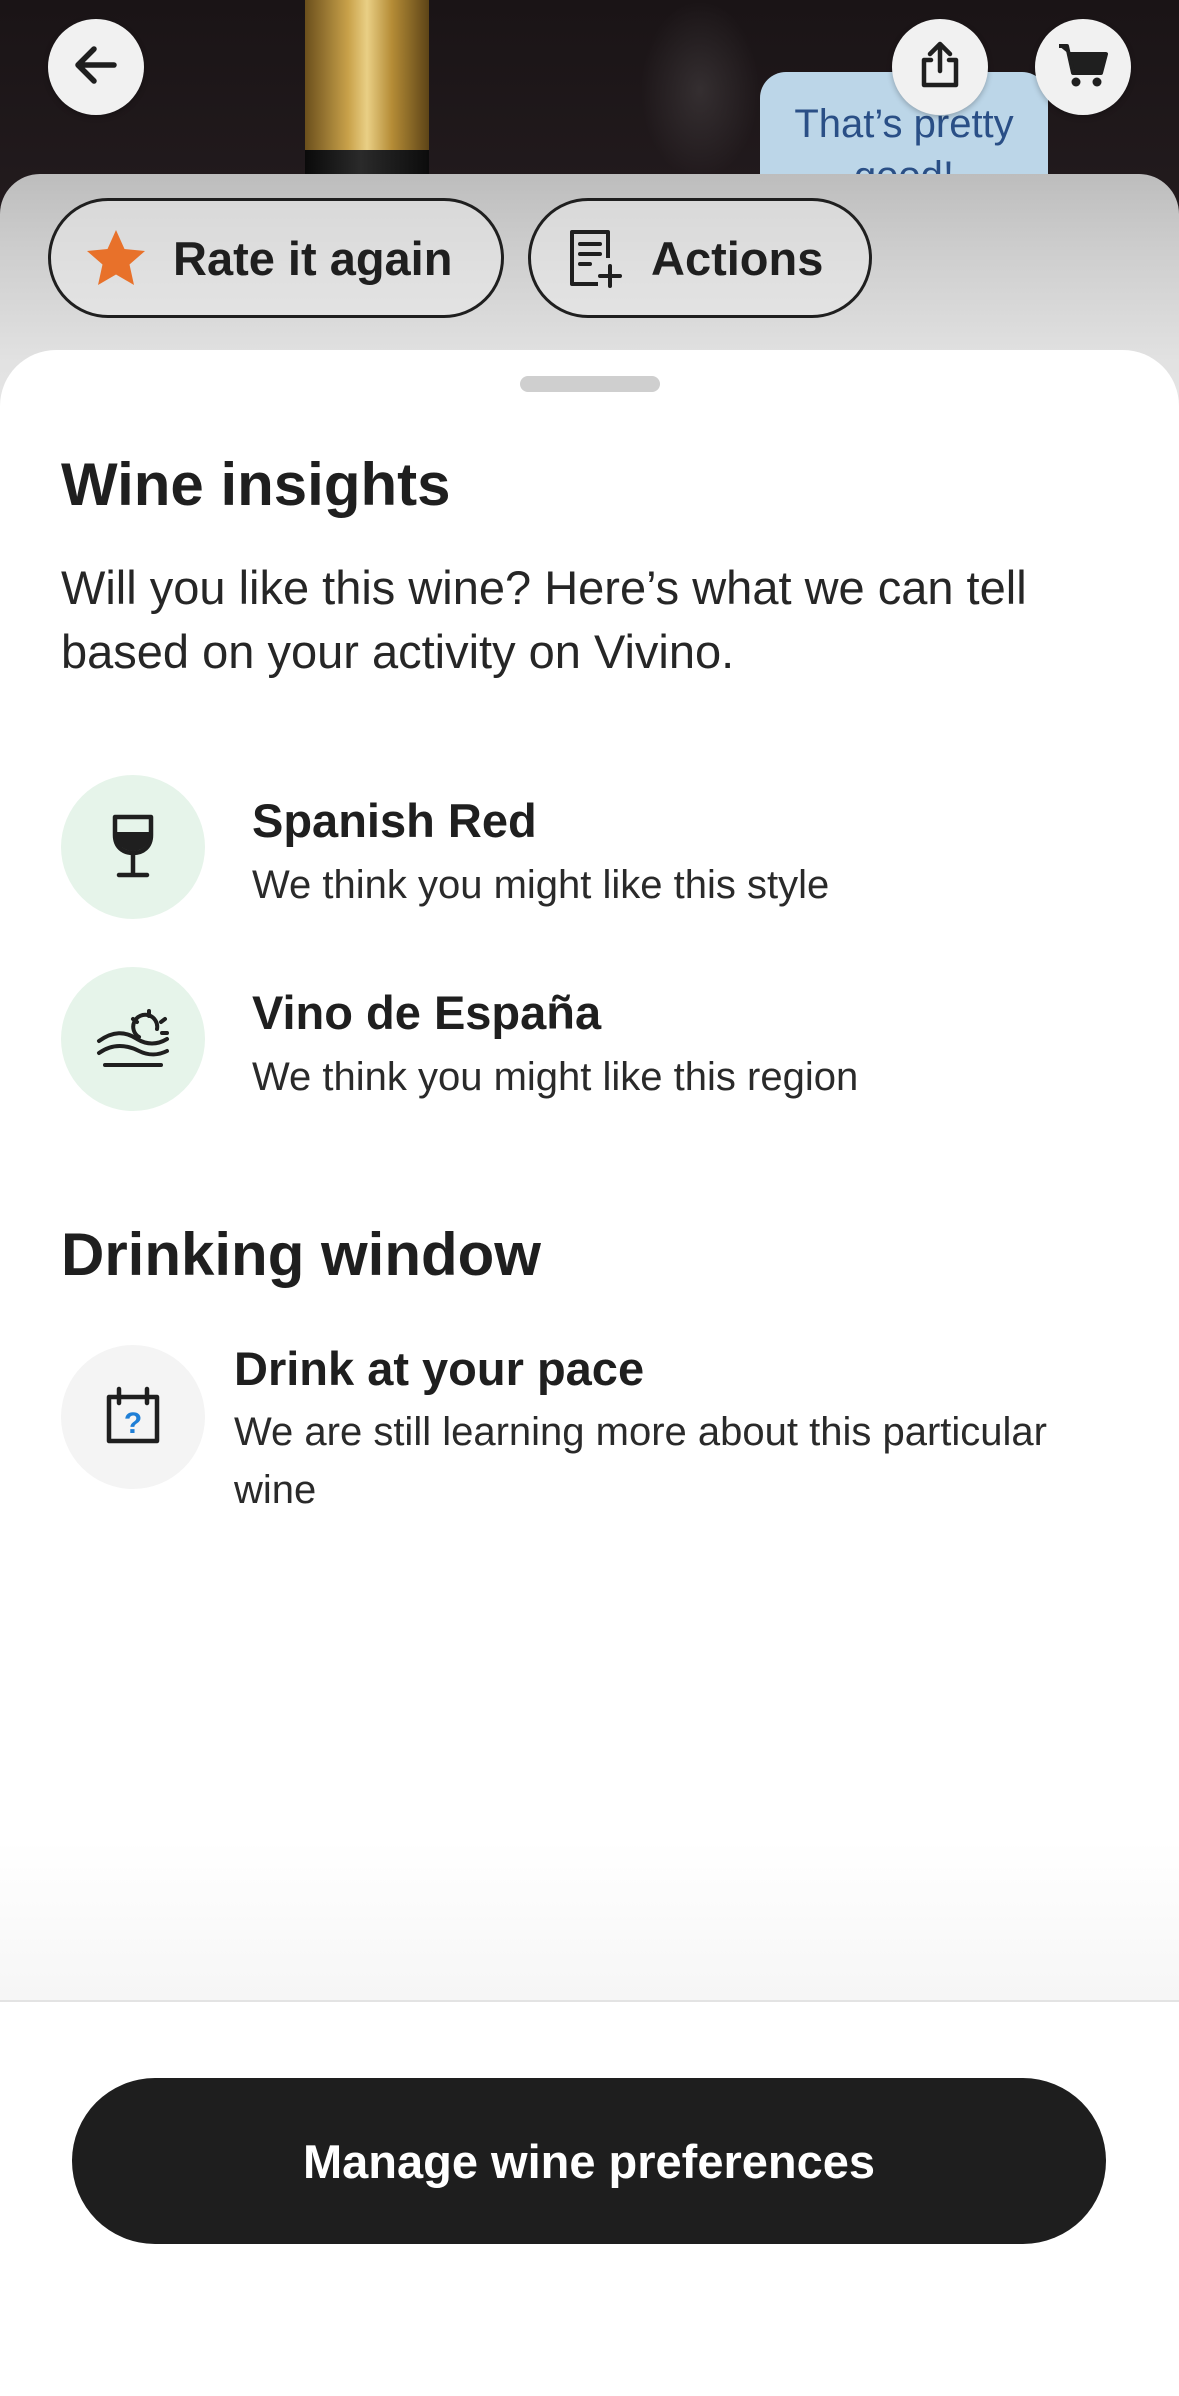  Describe the element at coordinates (555, 1077) in the screenshot. I see `insight-region-subtitle: We think you might like this region` at that location.